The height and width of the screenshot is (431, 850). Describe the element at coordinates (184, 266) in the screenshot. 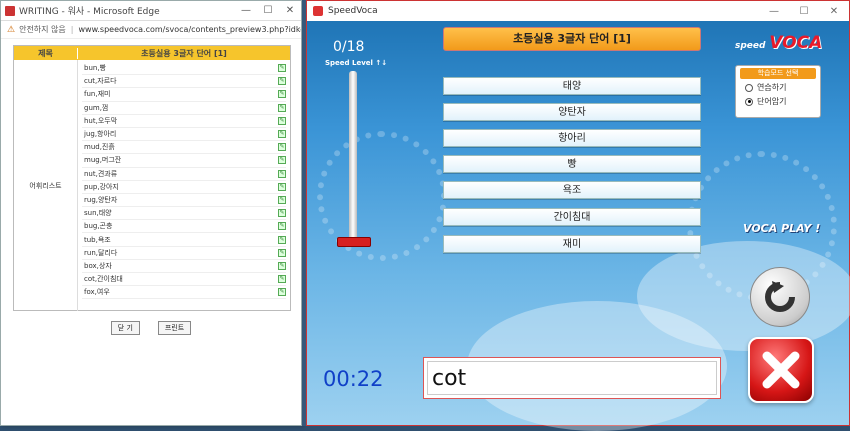

I see `list-item: box,상자 ✎` at that location.